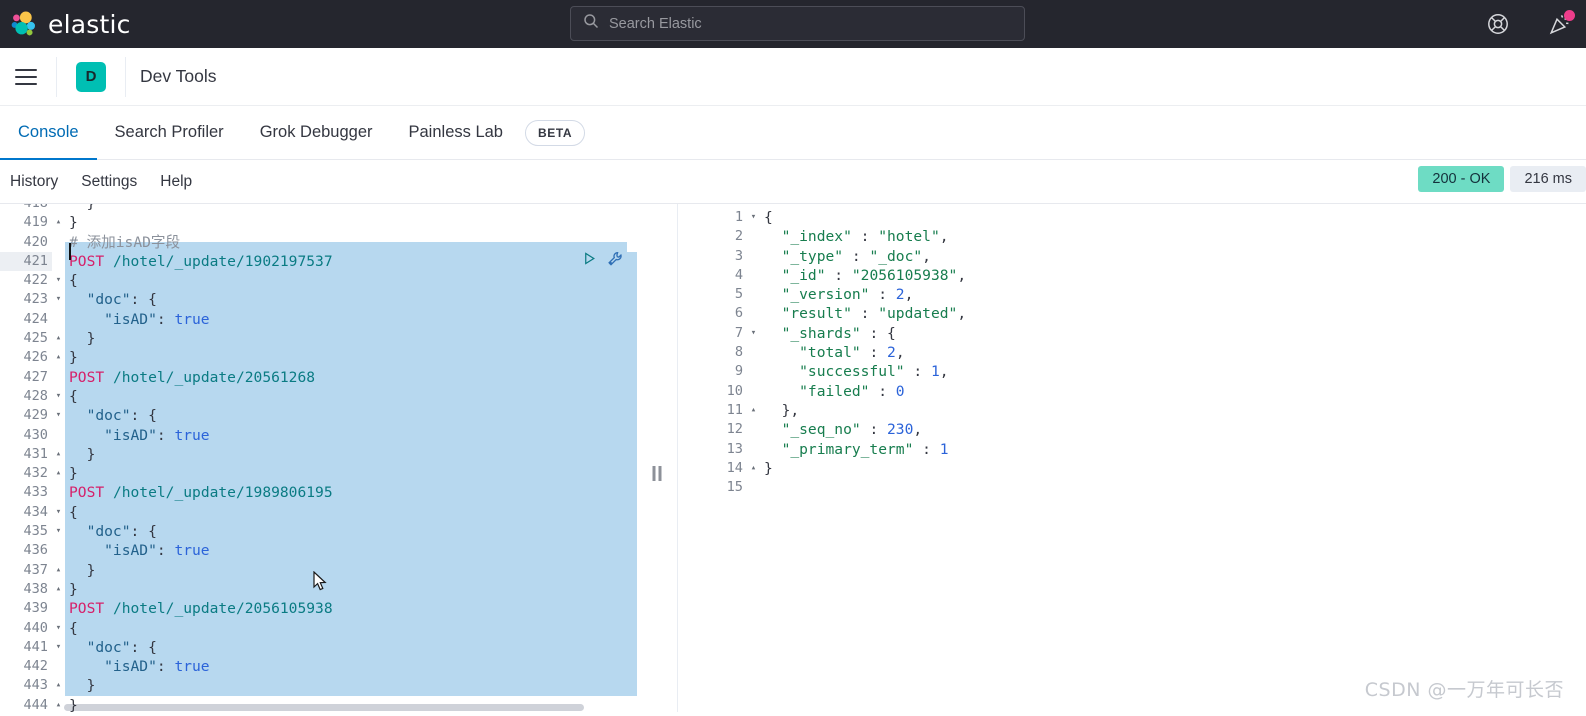  I want to click on code-text: {, so click(351, 396).